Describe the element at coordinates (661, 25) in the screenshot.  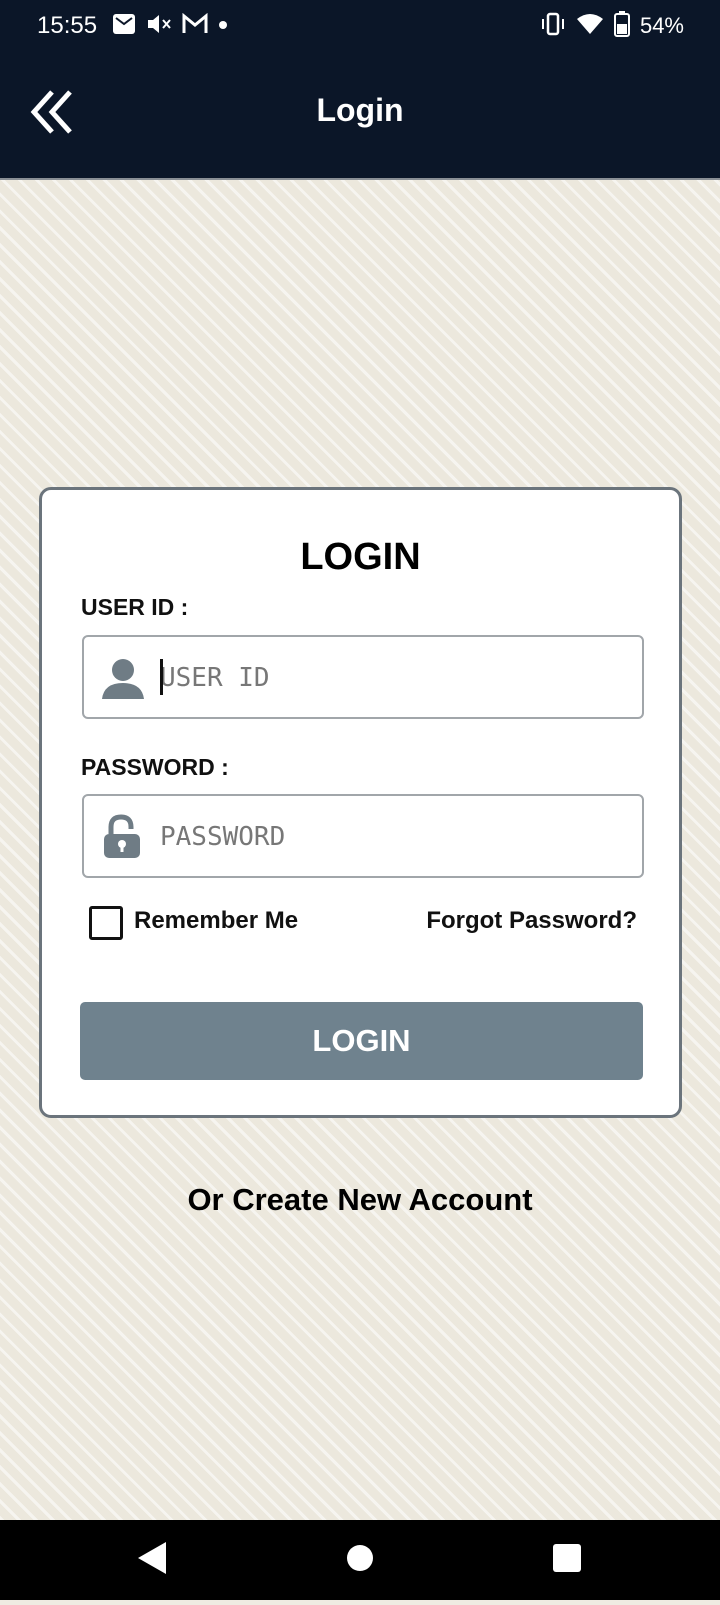
I see `battery-percentage: 54%` at that location.